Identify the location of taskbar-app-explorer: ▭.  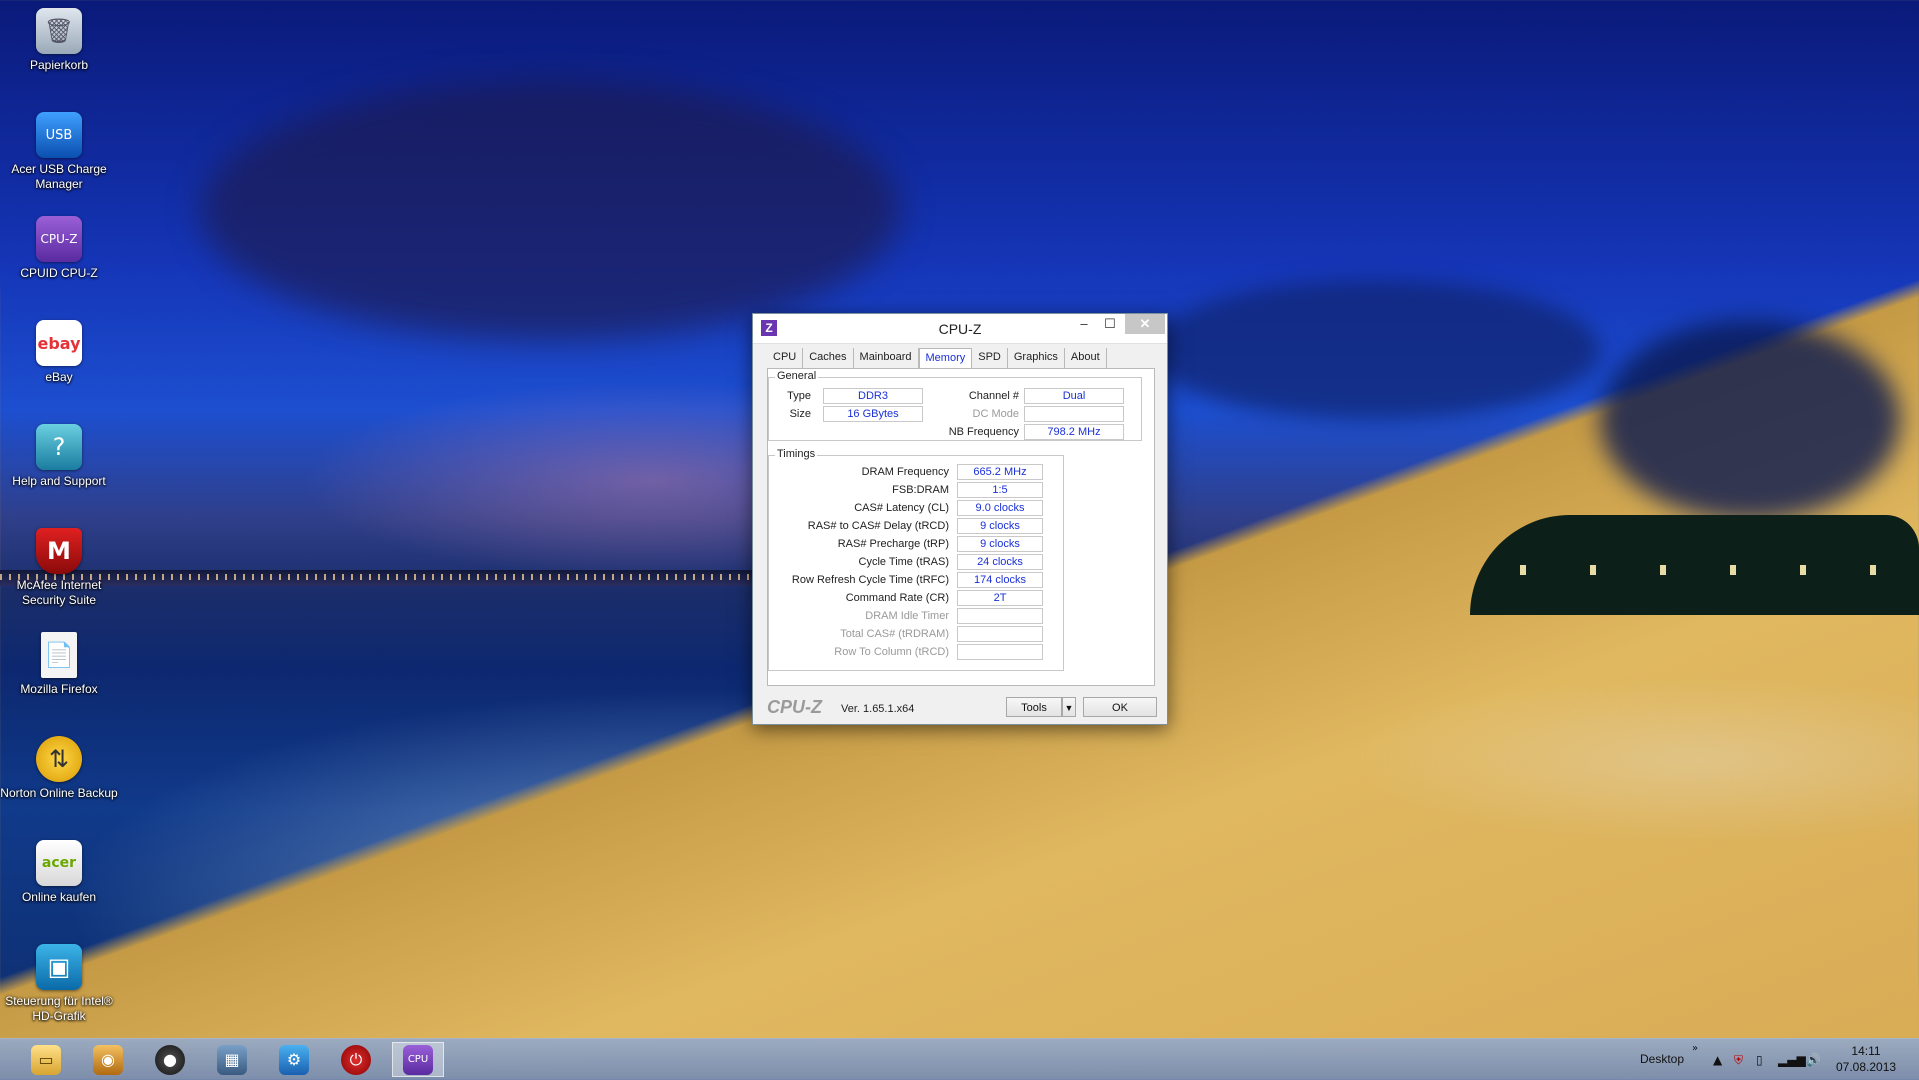
(46, 1059).